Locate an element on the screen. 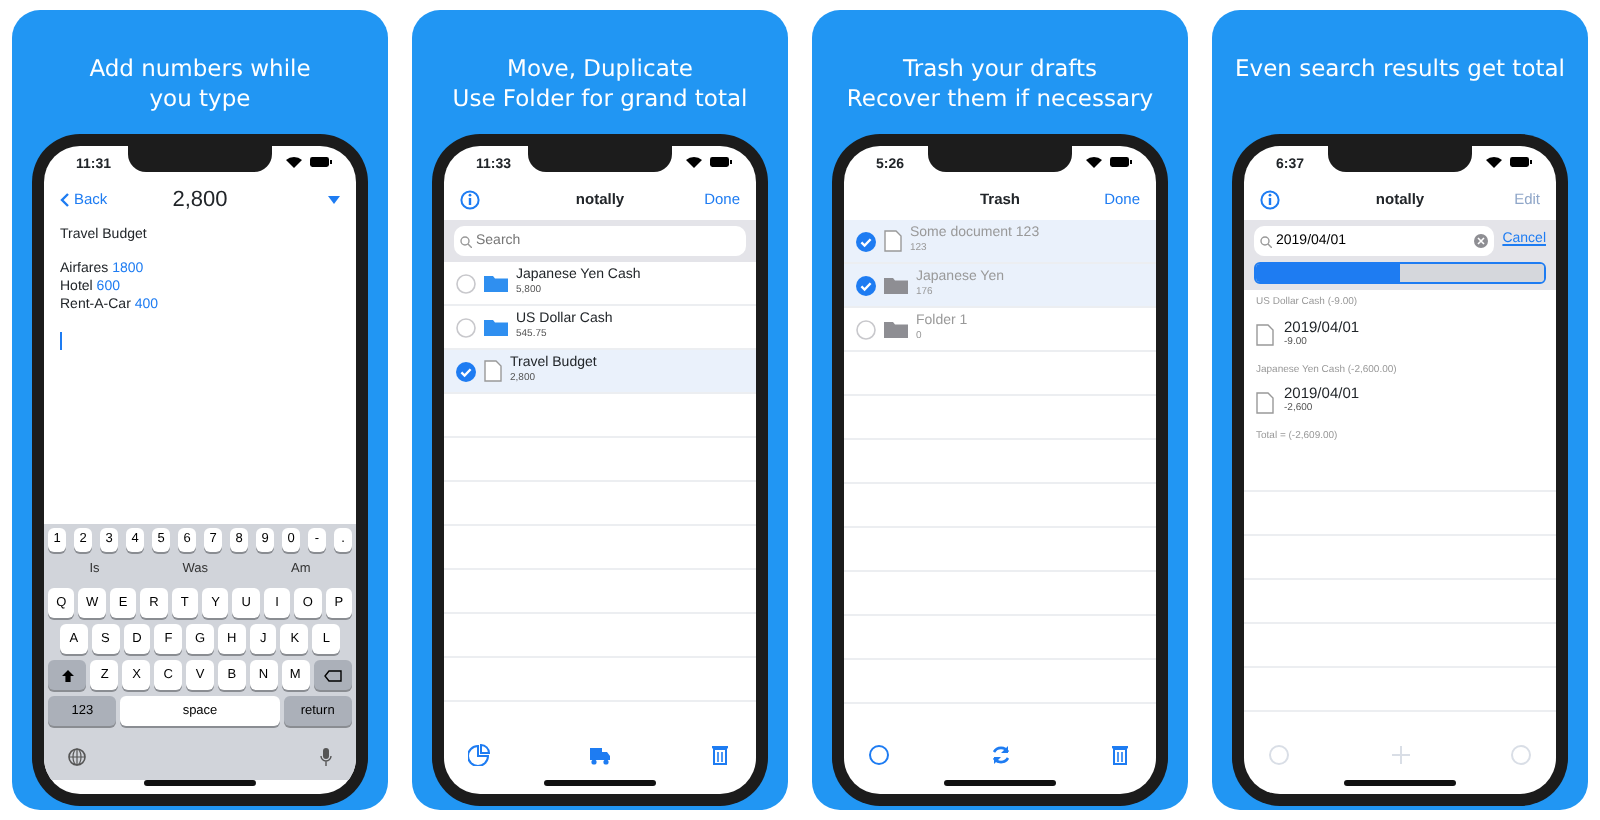  headline: Recover them if necessary is located at coordinates (1000, 98).